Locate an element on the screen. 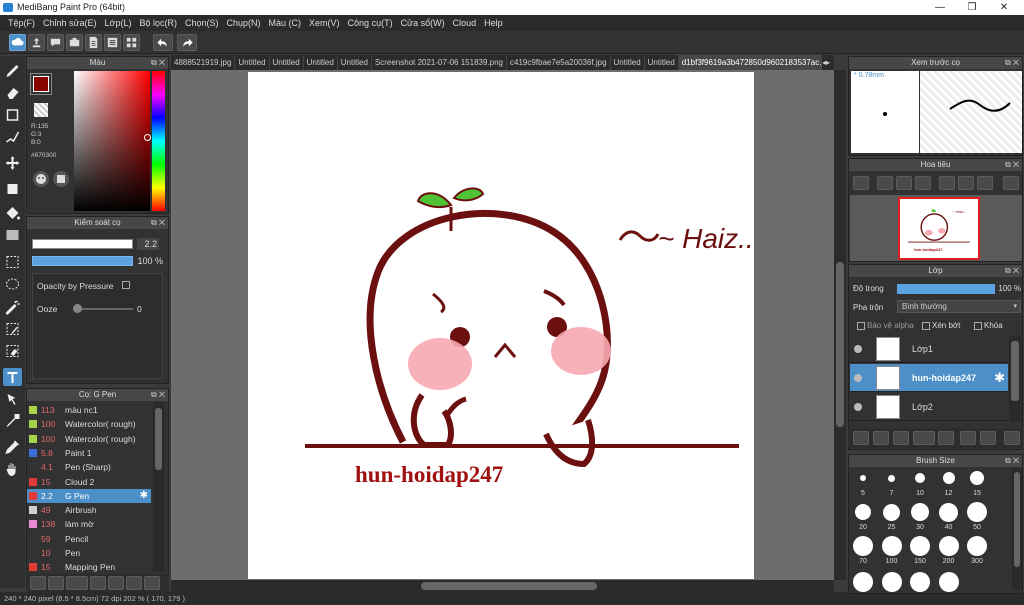 This screenshot has height=605, width=1024. brush-size-scrollbar is located at coordinates (1017, 529).